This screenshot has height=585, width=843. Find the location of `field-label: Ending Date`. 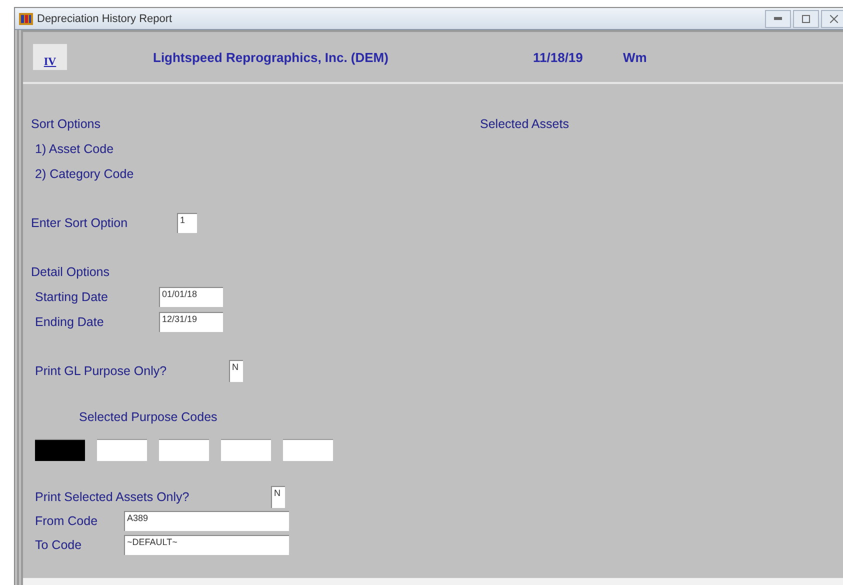

field-label: Ending Date is located at coordinates (70, 321).